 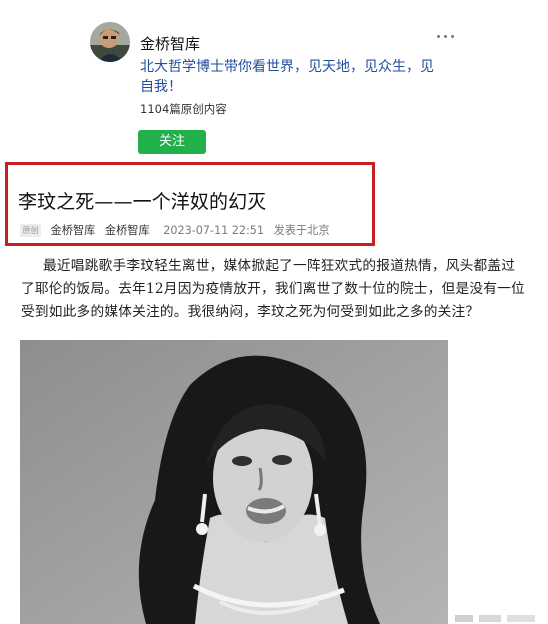 What do you see at coordinates (287, 77) in the screenshot?
I see `account-bio: 北大哲学博士带你看世界，见天地，见众生，见自我！` at bounding box center [287, 77].